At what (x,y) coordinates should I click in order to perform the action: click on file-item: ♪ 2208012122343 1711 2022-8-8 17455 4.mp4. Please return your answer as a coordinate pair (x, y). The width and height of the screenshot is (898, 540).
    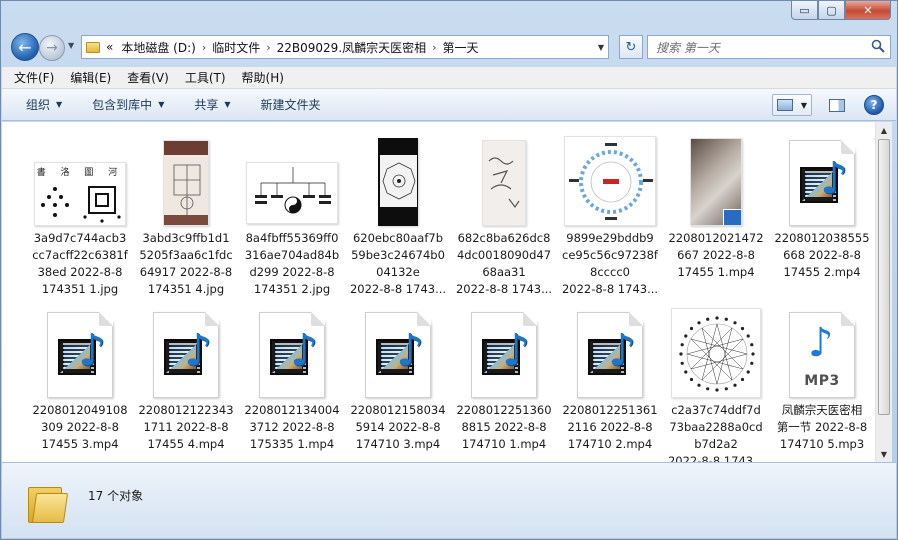
    Looking at the image, I should click on (186, 382).